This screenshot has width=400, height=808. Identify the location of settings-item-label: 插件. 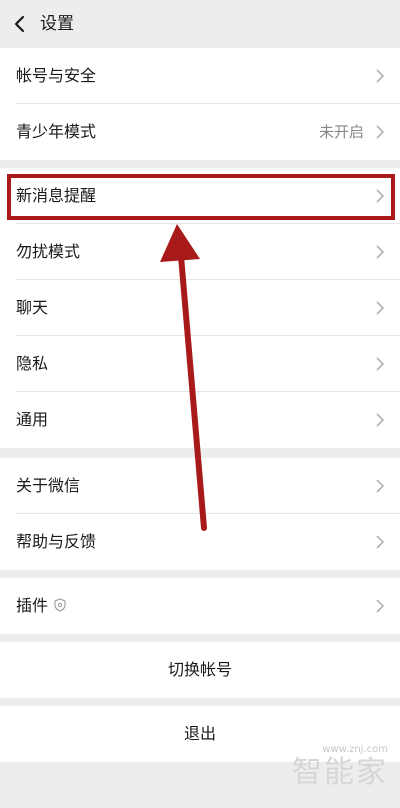
(32, 605).